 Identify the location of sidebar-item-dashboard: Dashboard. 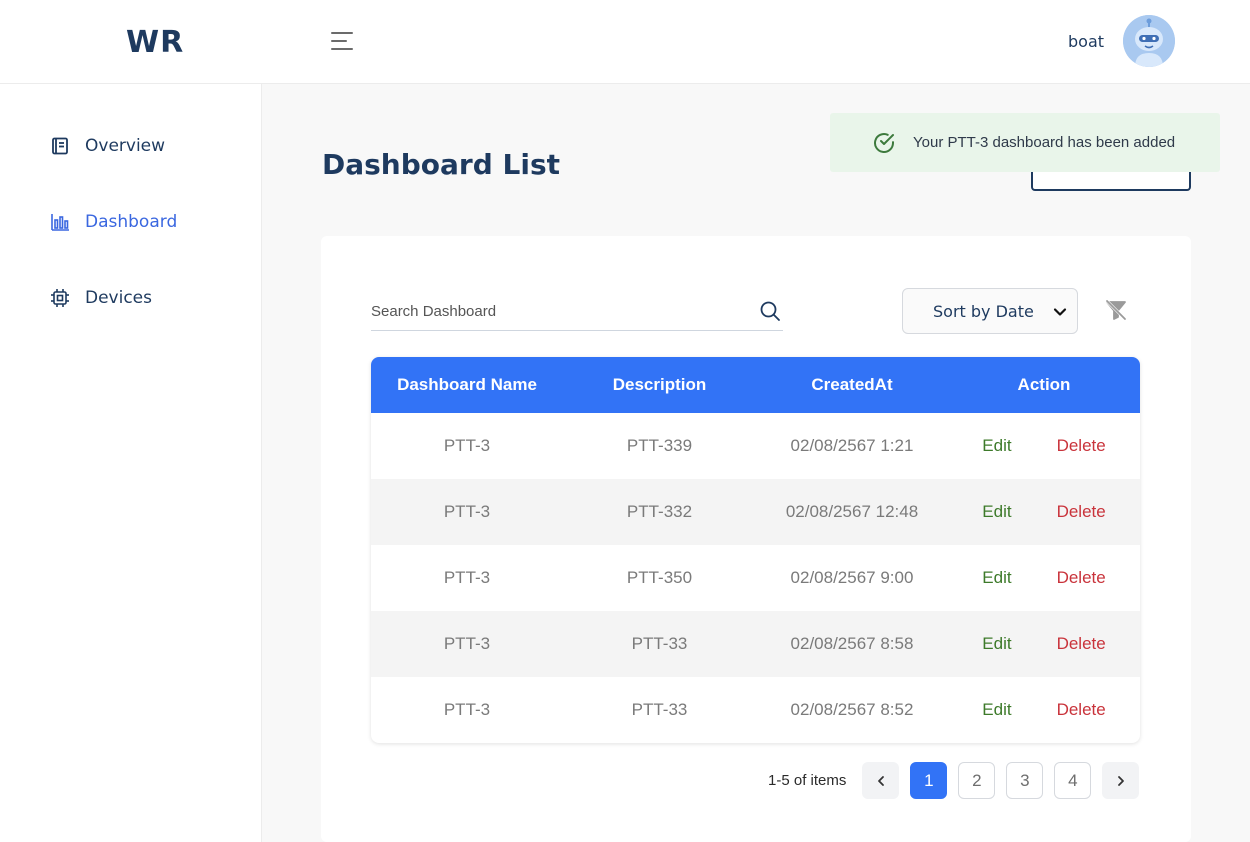
(113, 222).